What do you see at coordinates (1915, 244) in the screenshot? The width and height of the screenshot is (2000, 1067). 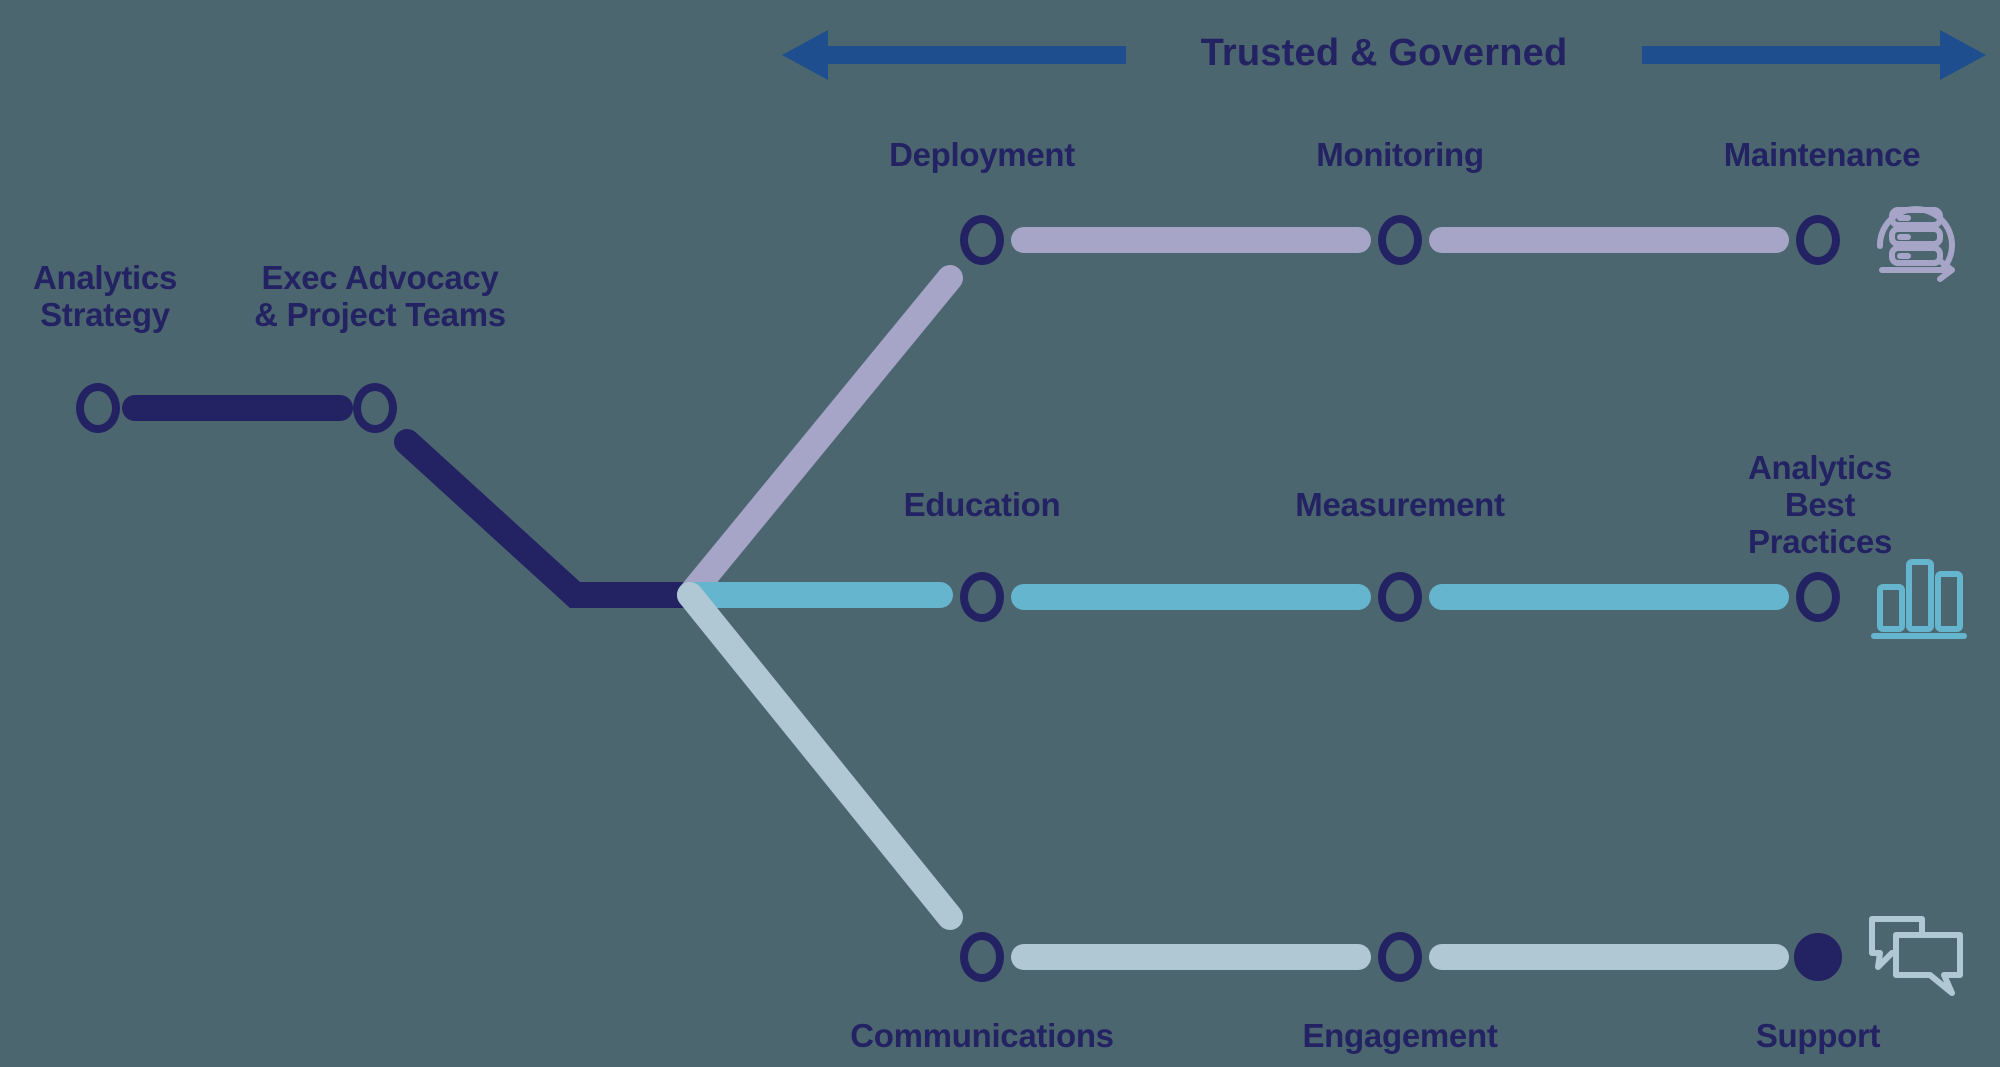 I see `database-refresh-icon` at bounding box center [1915, 244].